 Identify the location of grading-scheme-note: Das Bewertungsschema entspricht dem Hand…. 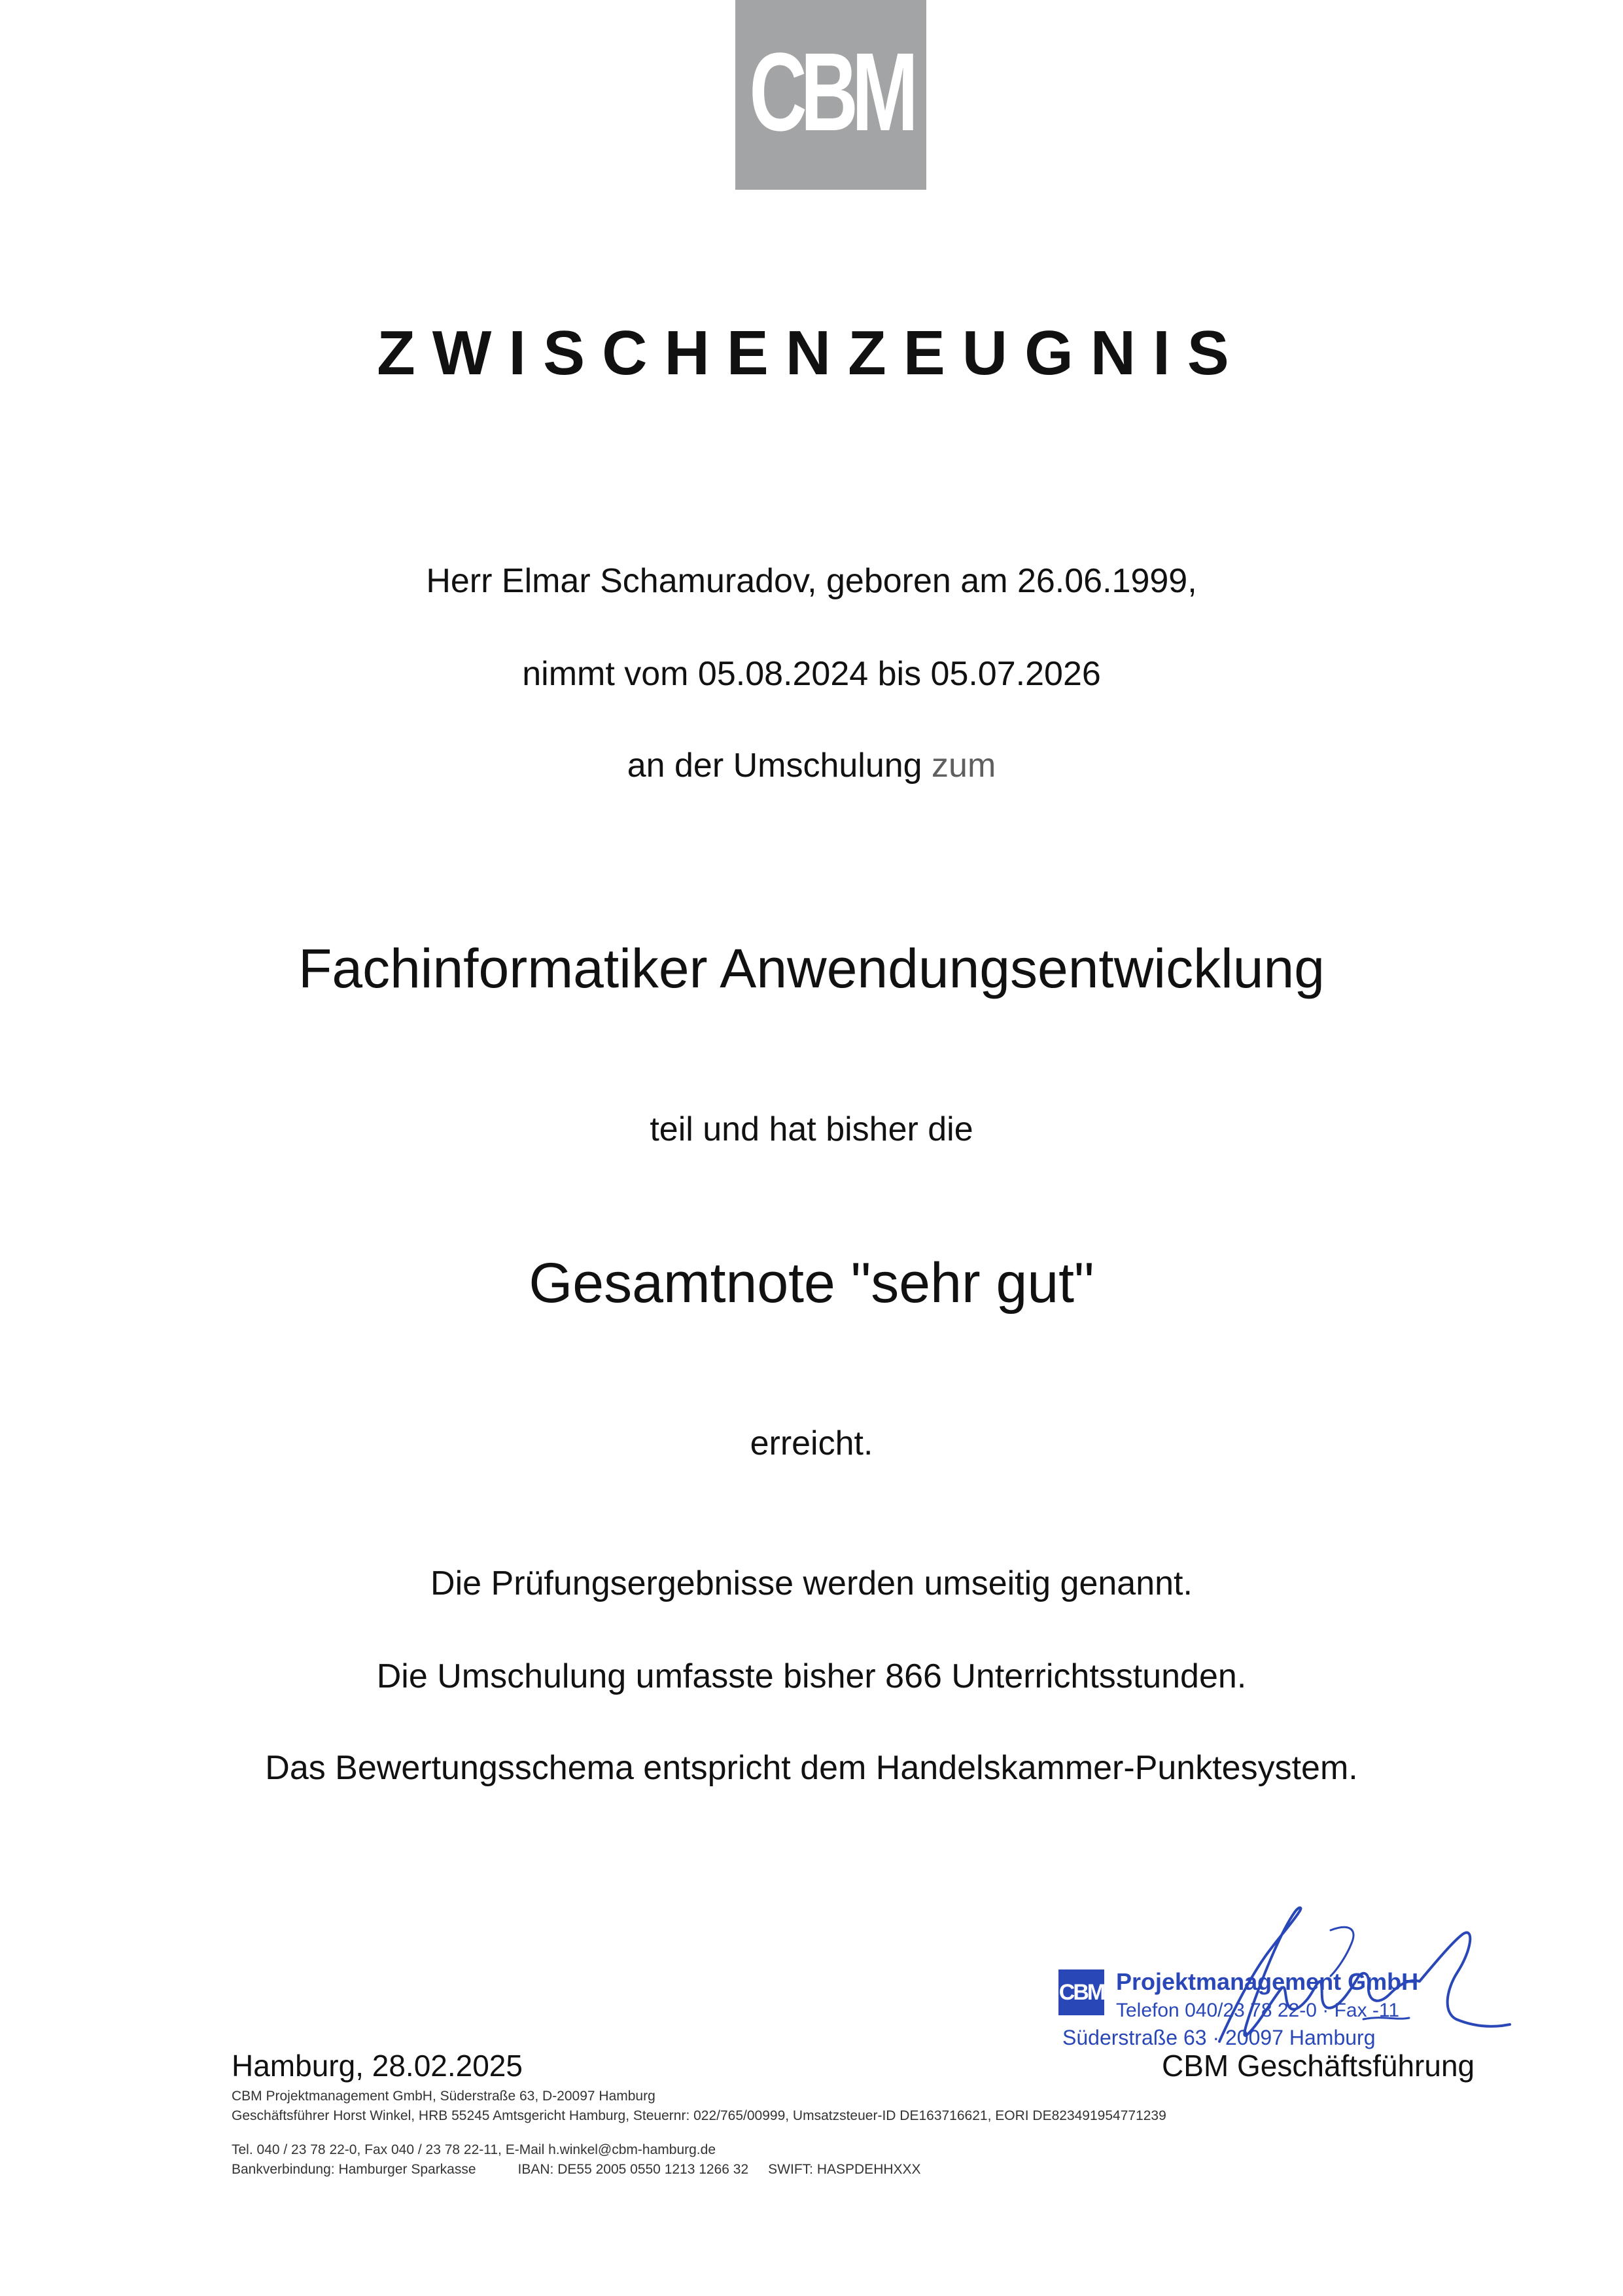
(812, 1768).